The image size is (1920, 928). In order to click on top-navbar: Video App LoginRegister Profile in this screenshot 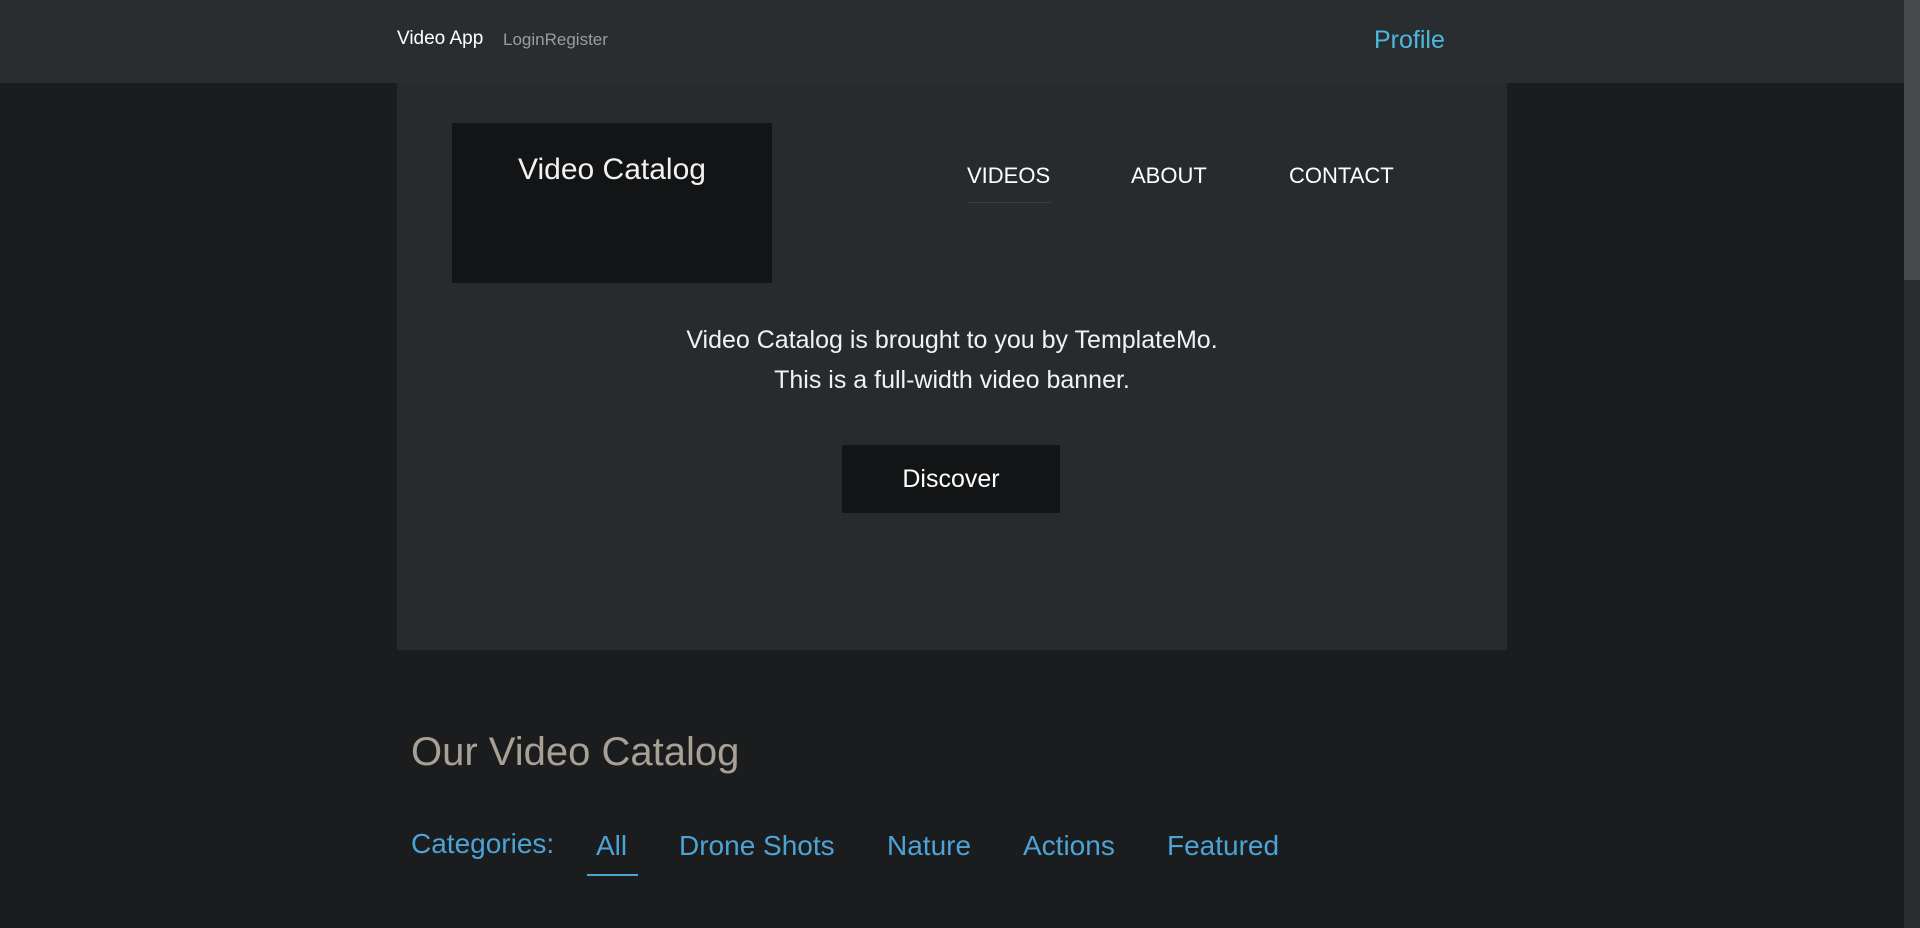, I will do `click(952, 41)`.